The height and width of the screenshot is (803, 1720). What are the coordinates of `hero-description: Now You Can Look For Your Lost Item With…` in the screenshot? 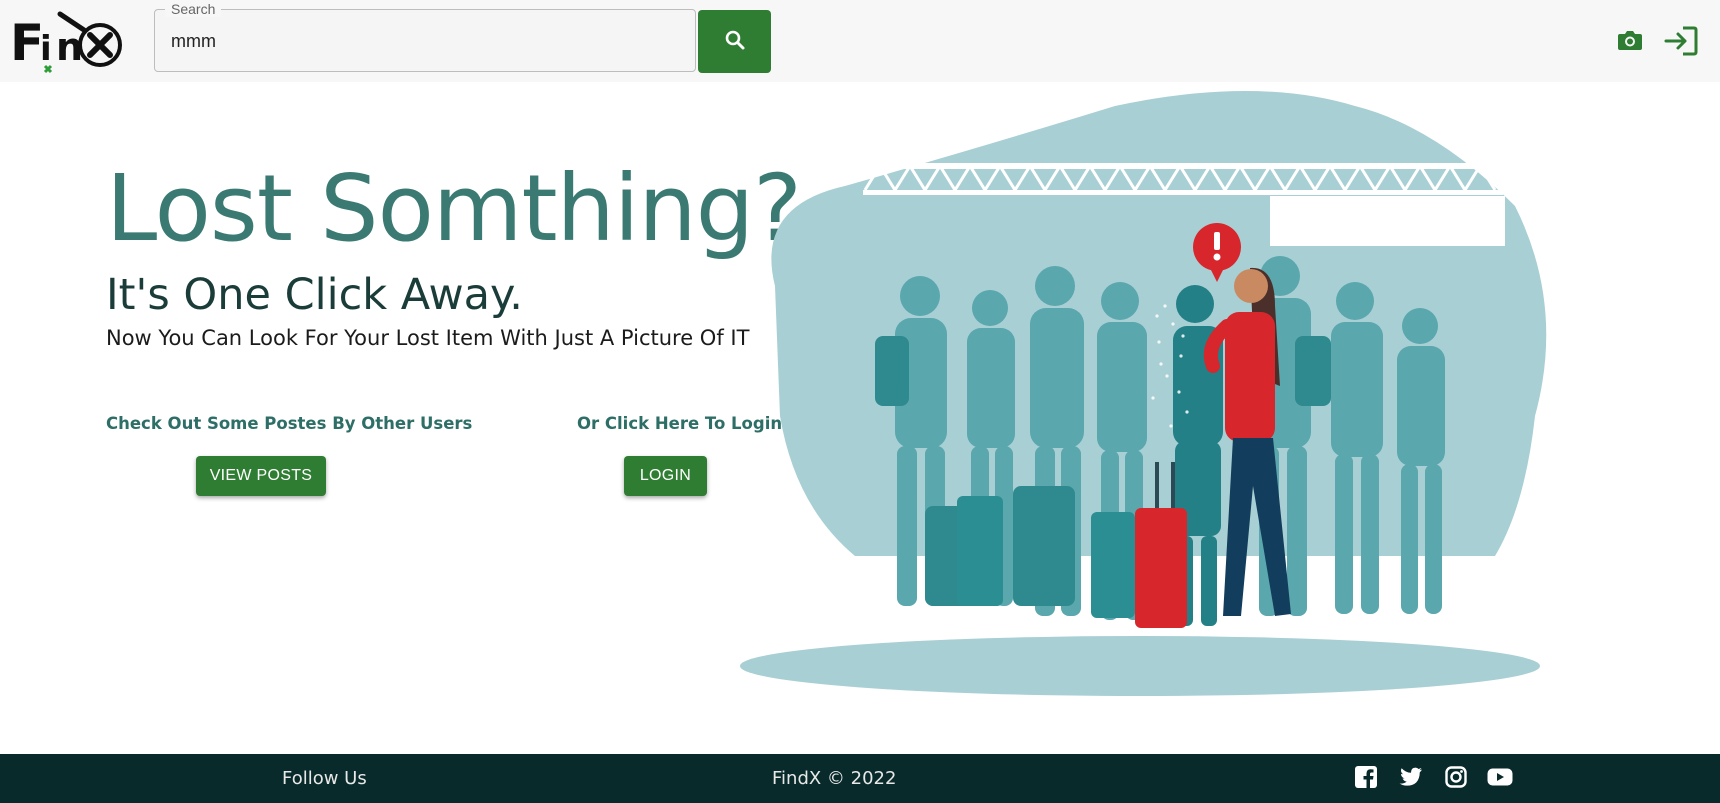 It's located at (428, 338).